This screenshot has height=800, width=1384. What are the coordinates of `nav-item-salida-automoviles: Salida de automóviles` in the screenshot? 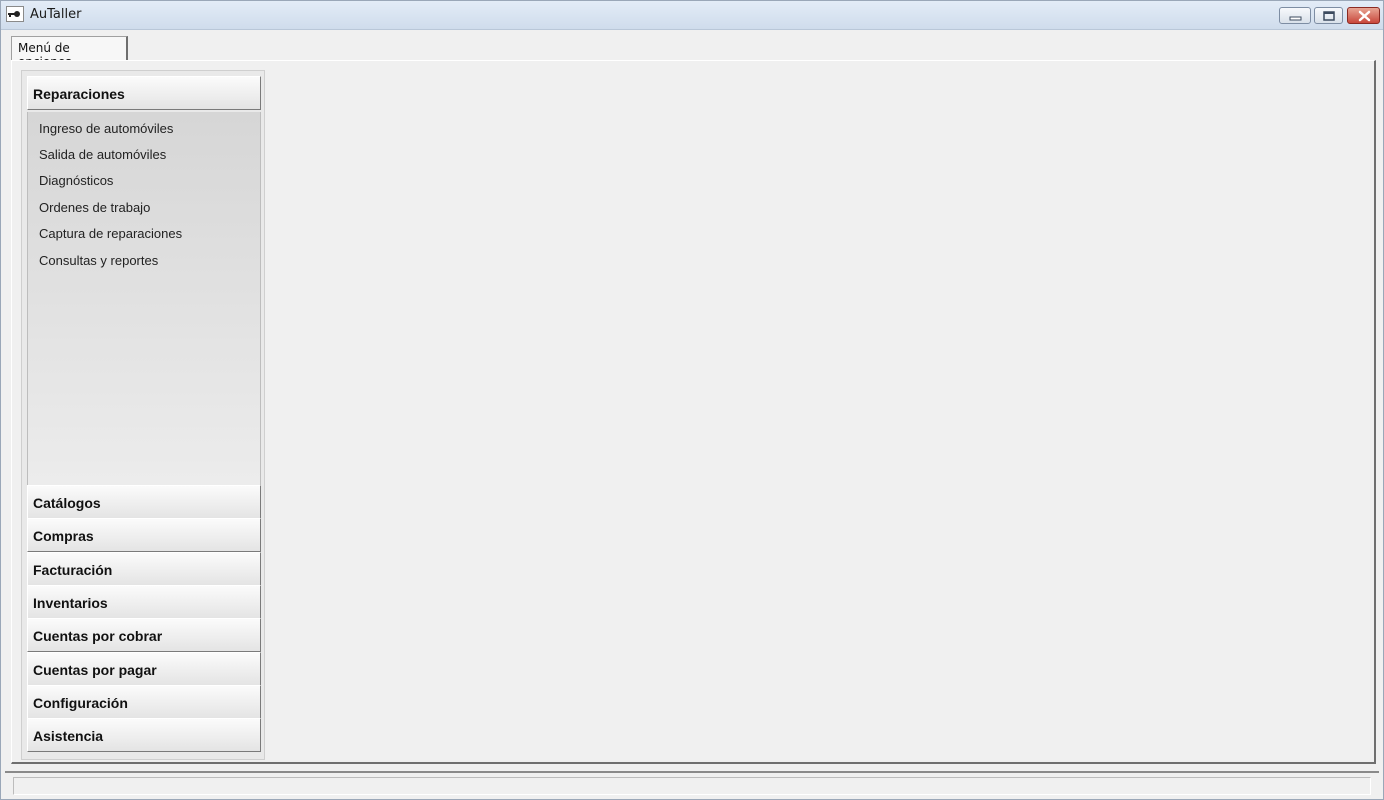 It's located at (102, 154).